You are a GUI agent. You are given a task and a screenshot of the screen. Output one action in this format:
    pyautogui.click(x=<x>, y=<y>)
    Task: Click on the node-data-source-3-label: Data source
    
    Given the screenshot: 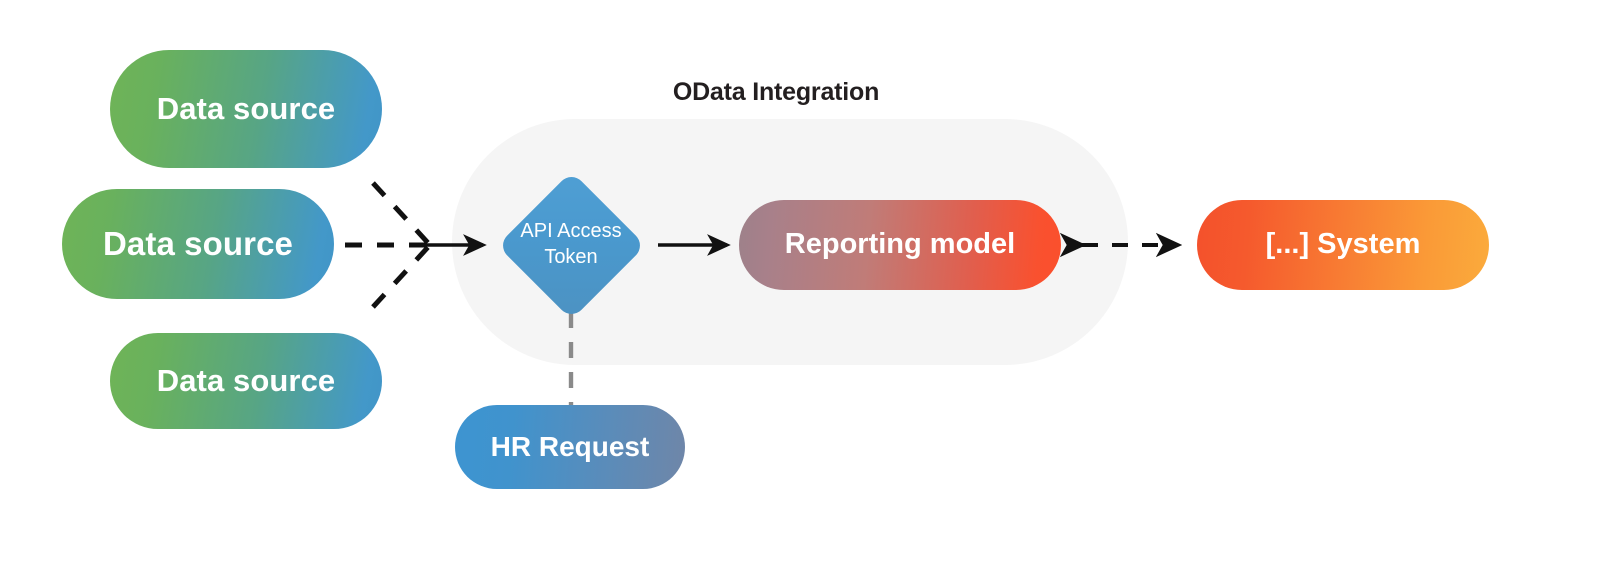 What is the action you would take?
    pyautogui.click(x=246, y=380)
    